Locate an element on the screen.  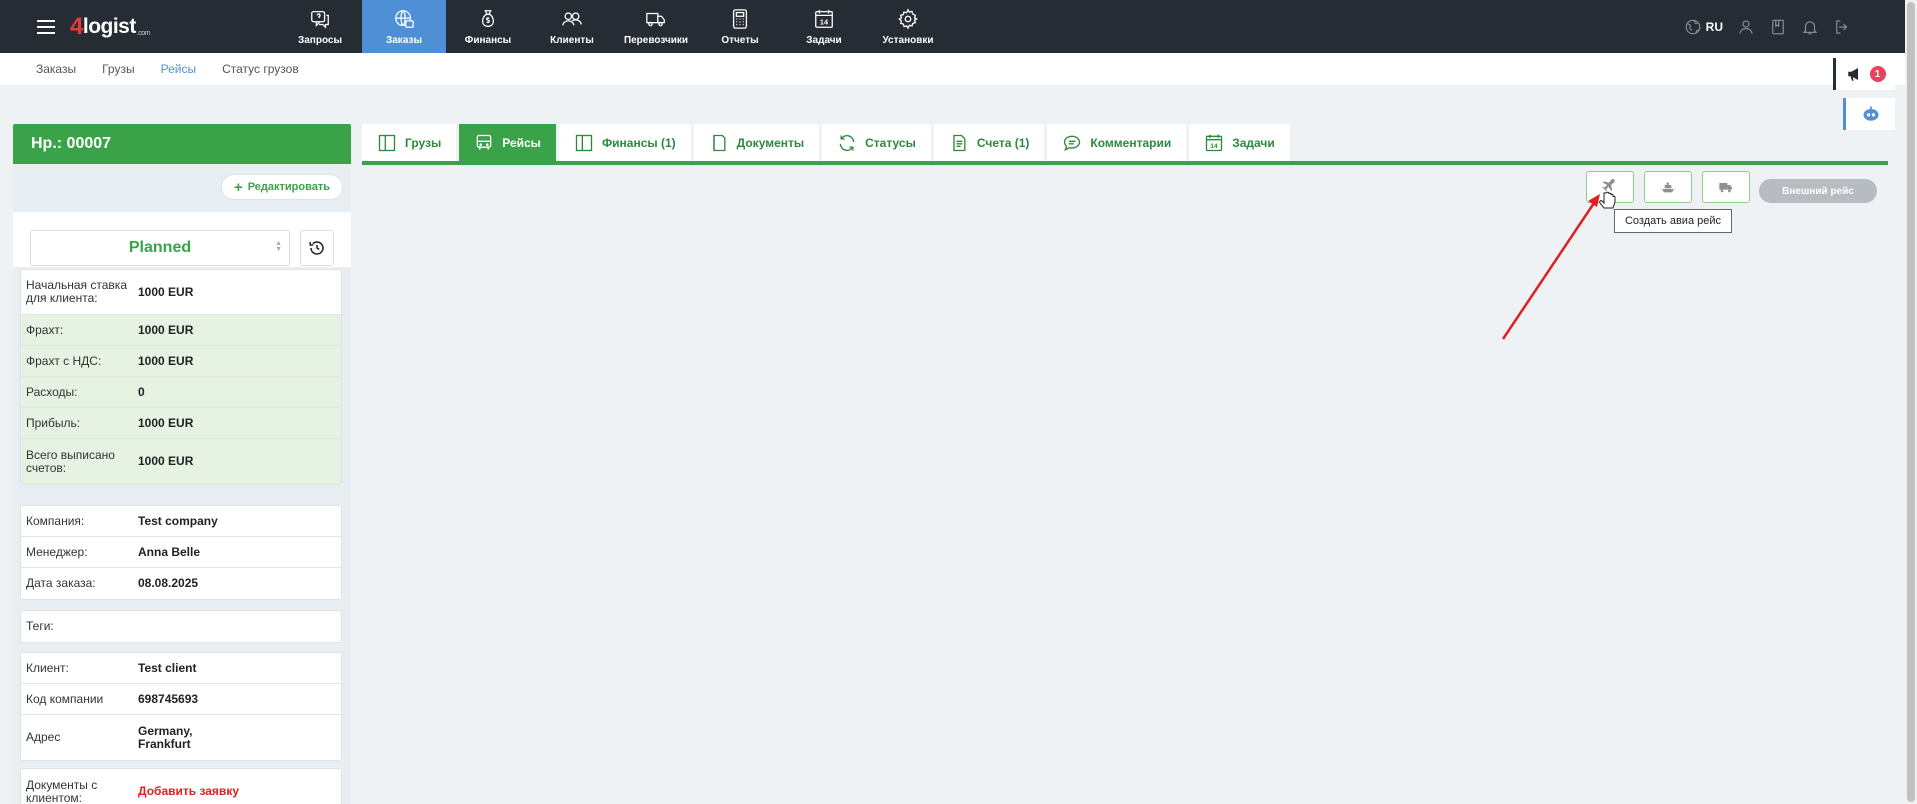
nav-item-settings: Установки is located at coordinates (908, 26).